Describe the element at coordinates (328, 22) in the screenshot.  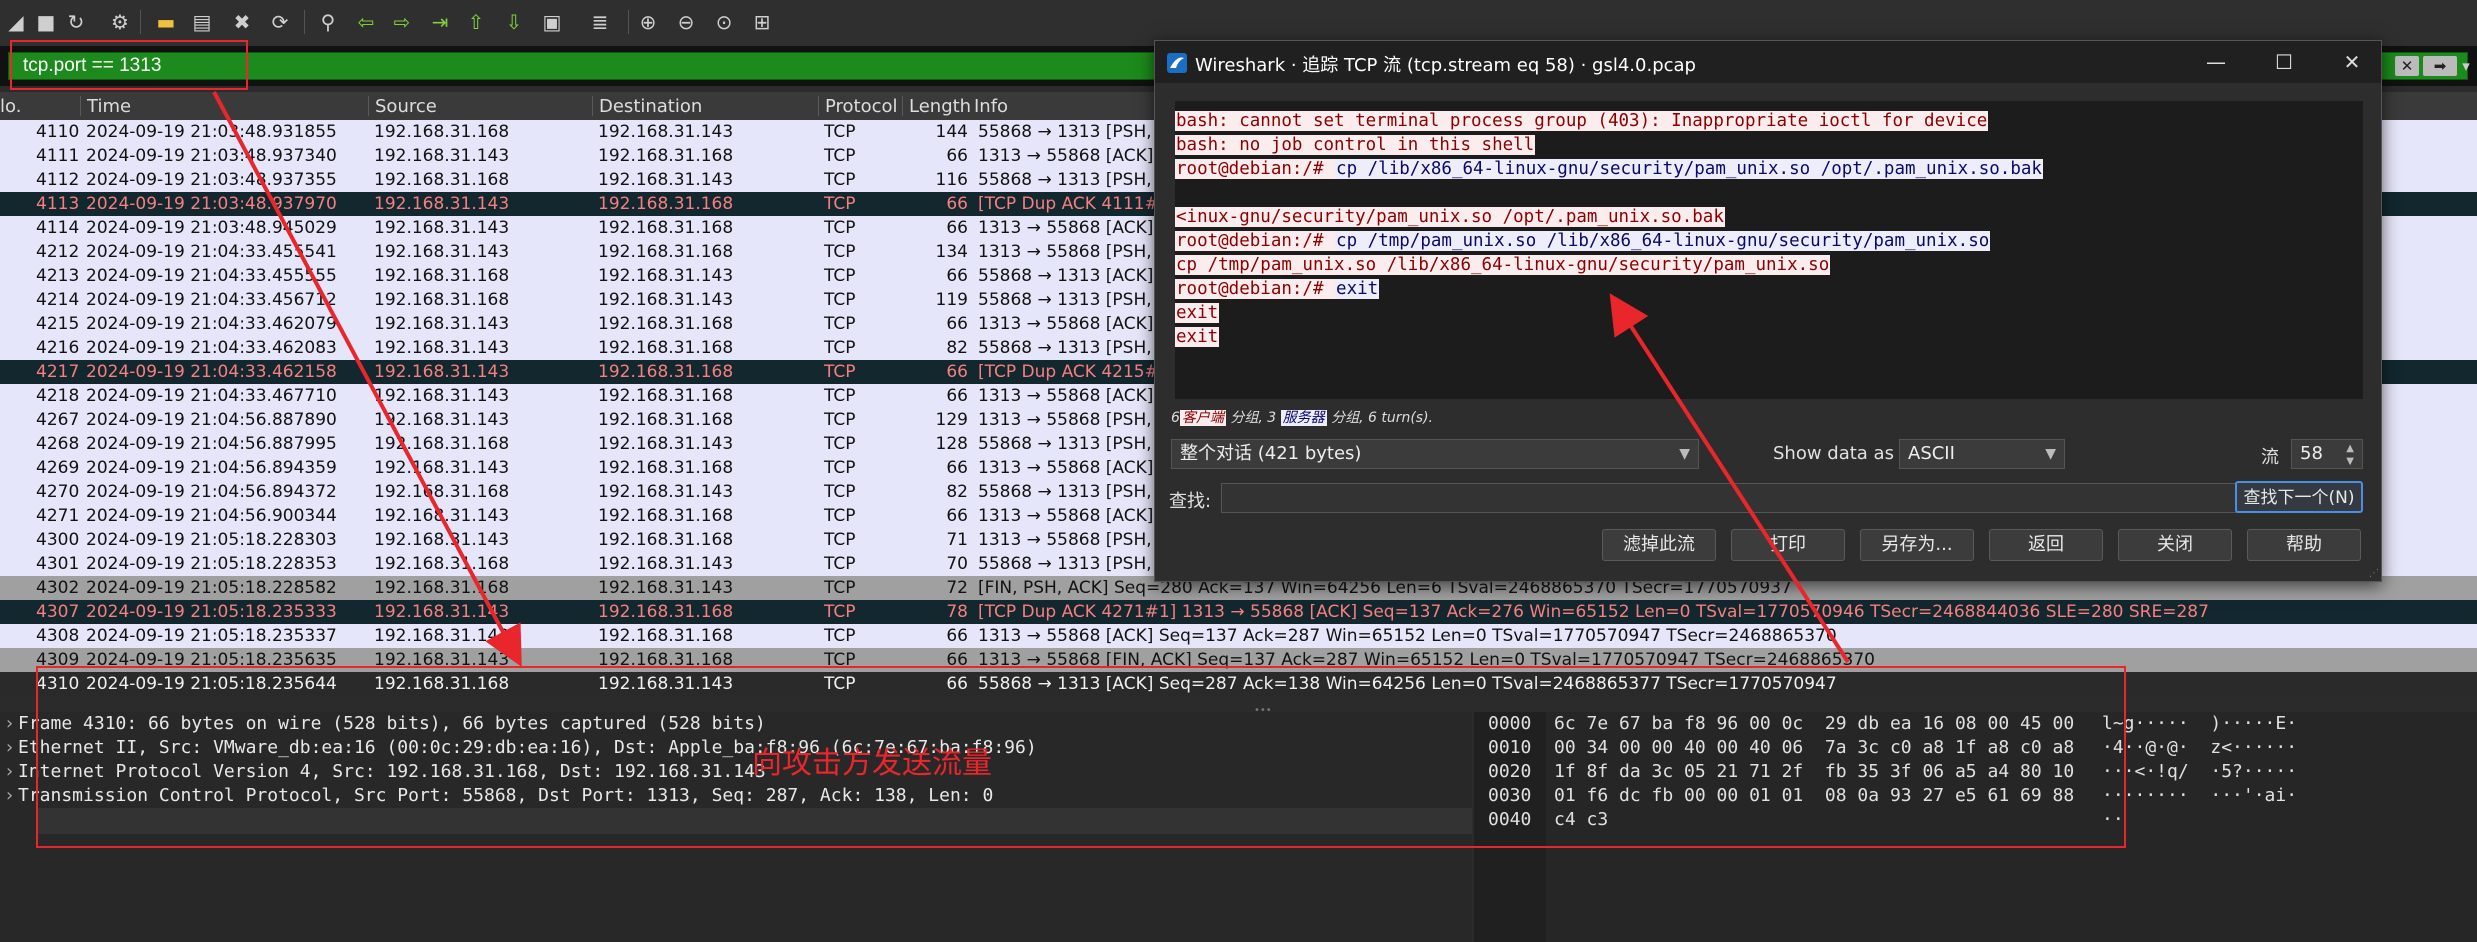
I see `find-icon: ⚲` at that location.